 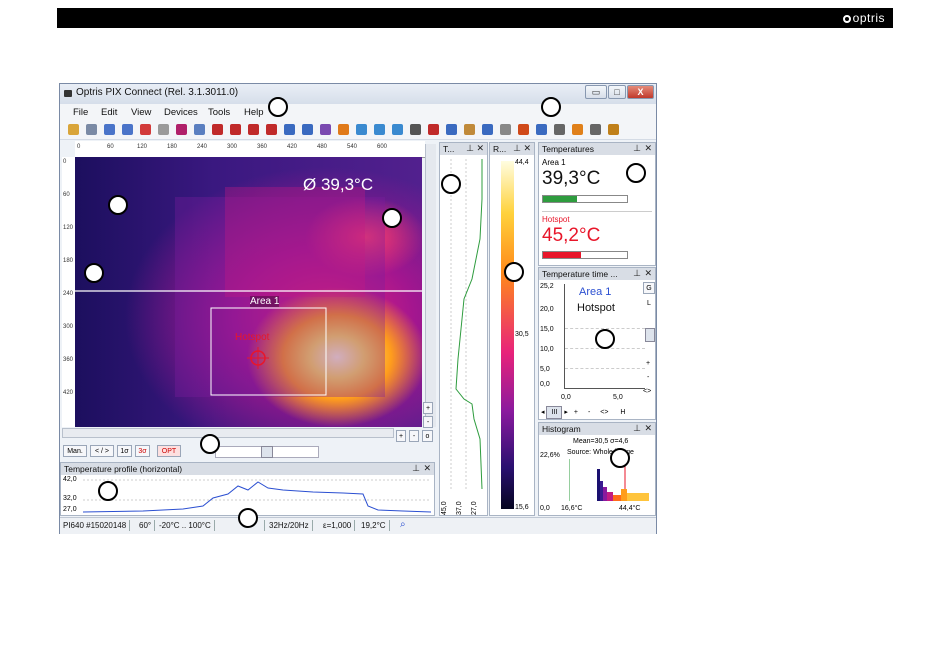 I want to click on menu-view: View, so click(x=141, y=112).